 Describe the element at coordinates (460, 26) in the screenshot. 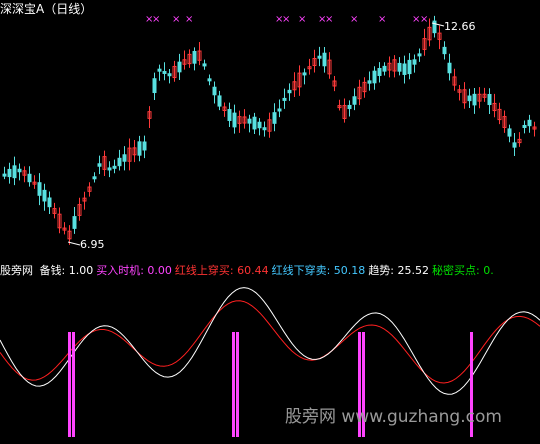

I see `high-price-label: 12.66` at that location.